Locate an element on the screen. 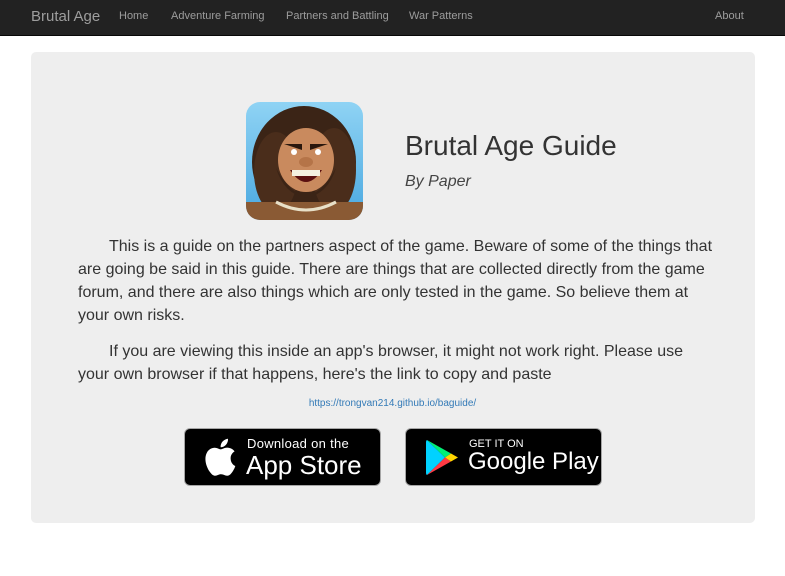 This screenshot has height=576, width=785. brutal-age-game-icon is located at coordinates (304, 161).